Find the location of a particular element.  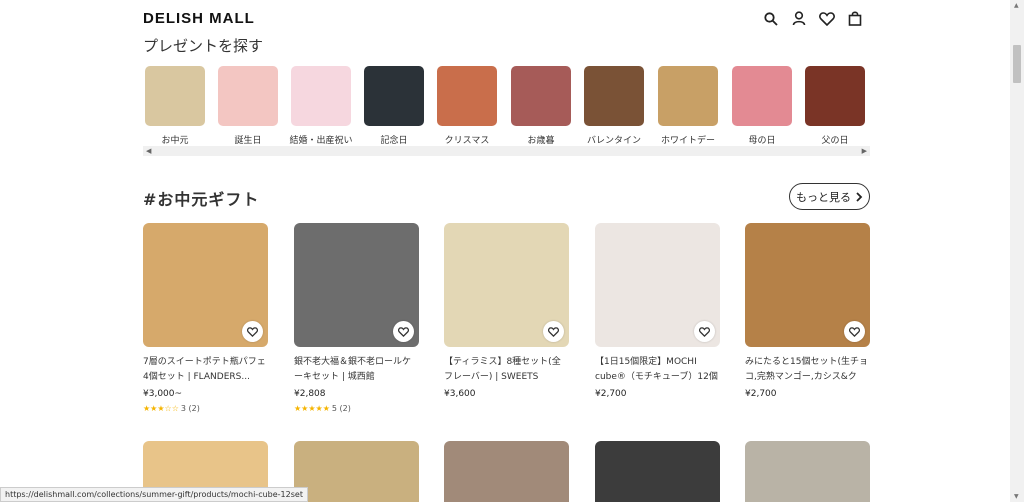

category-item: 母の日 is located at coordinates (762, 106).